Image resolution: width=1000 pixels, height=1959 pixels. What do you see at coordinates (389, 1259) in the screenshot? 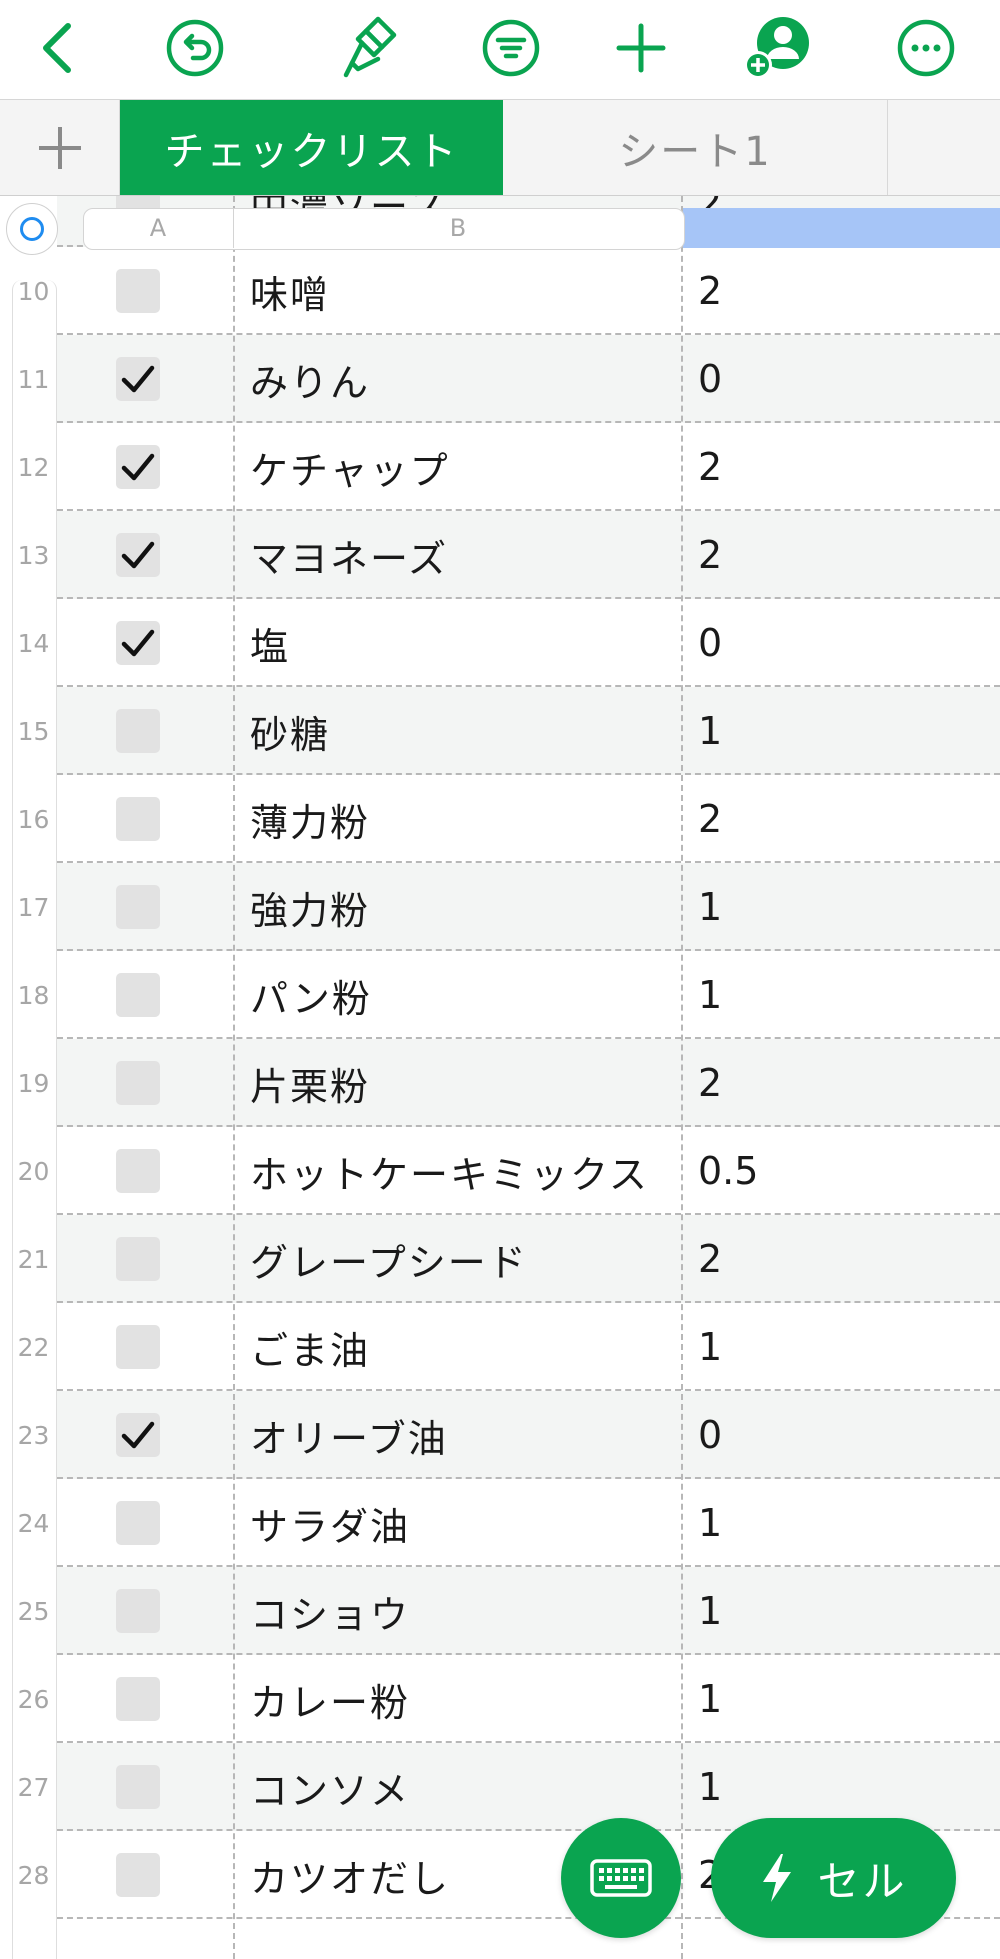
I see `item-name-cell: グレープシード` at bounding box center [389, 1259].